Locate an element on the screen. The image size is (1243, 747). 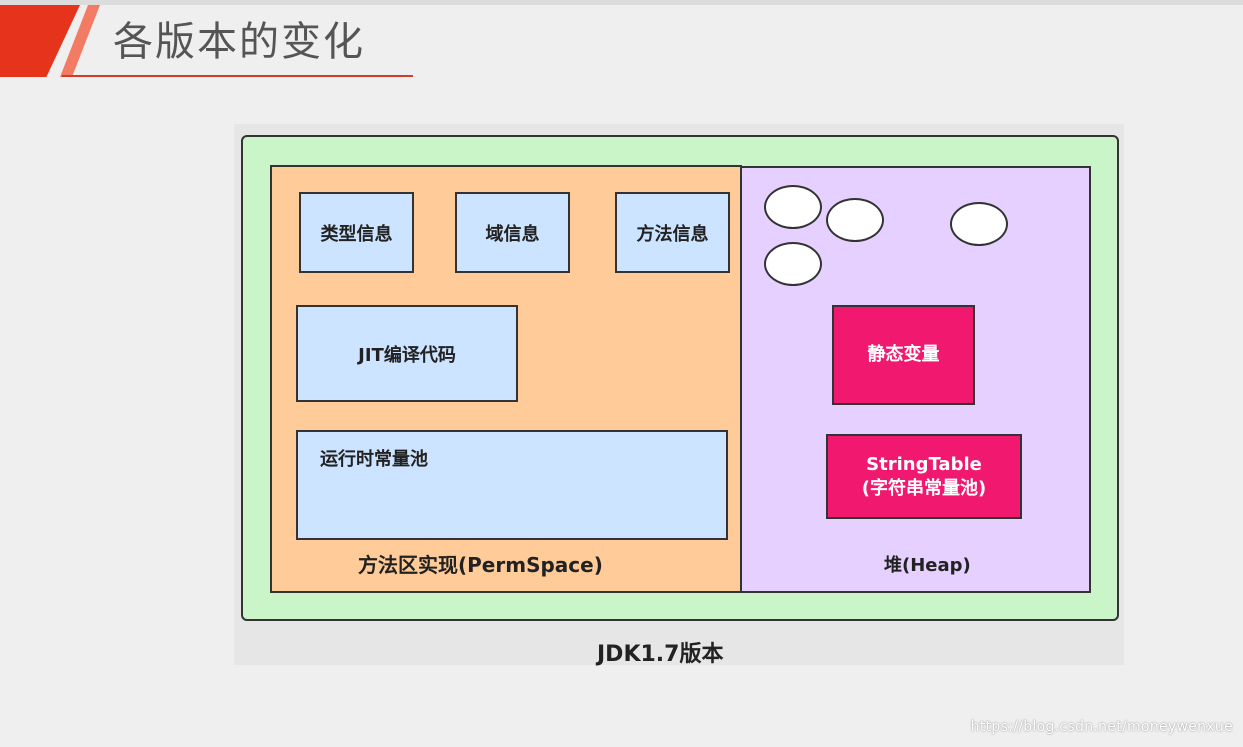
string-table-sublabel: (字符串常量池) is located at coordinates (924, 488).